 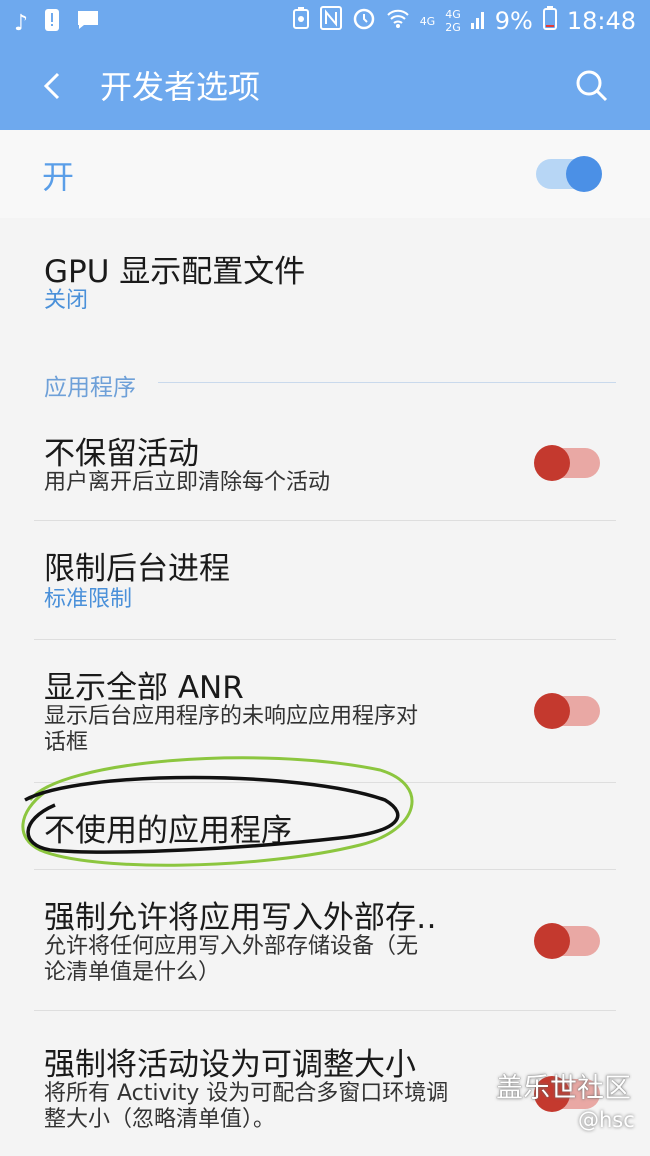 What do you see at coordinates (132, 972) in the screenshot?
I see `item-summary-line2: 论清单值是什么）` at bounding box center [132, 972].